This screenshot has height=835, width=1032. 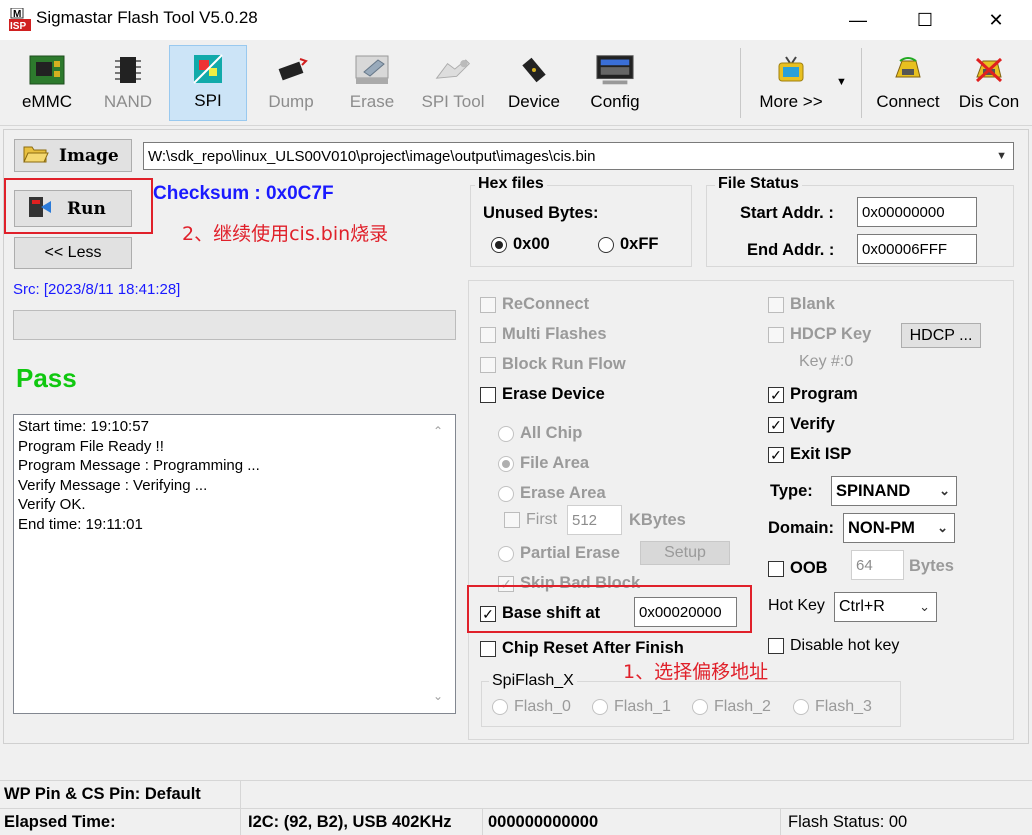 I want to click on minimize-button: —, so click(x=858, y=20).